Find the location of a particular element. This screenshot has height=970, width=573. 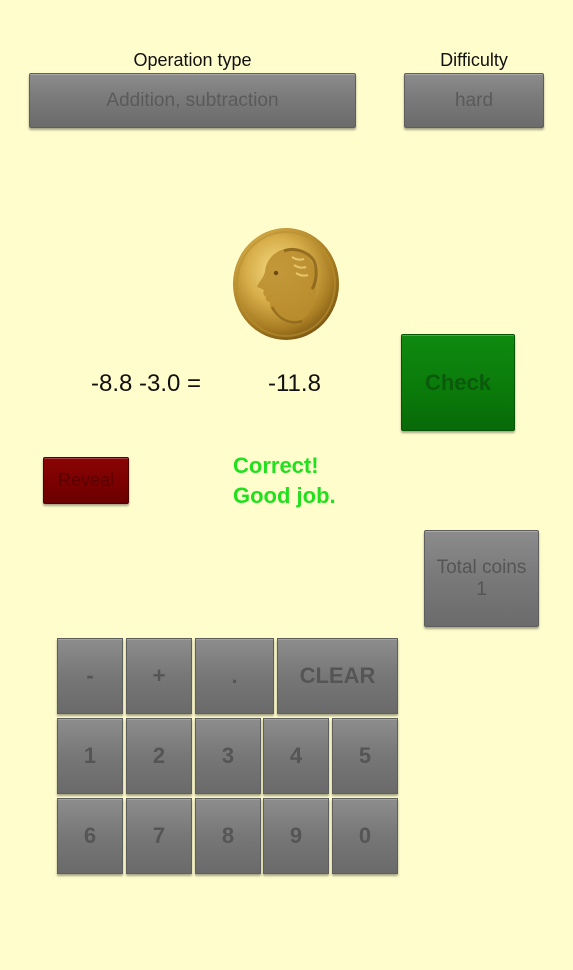

key-5: 5 is located at coordinates (365, 756).